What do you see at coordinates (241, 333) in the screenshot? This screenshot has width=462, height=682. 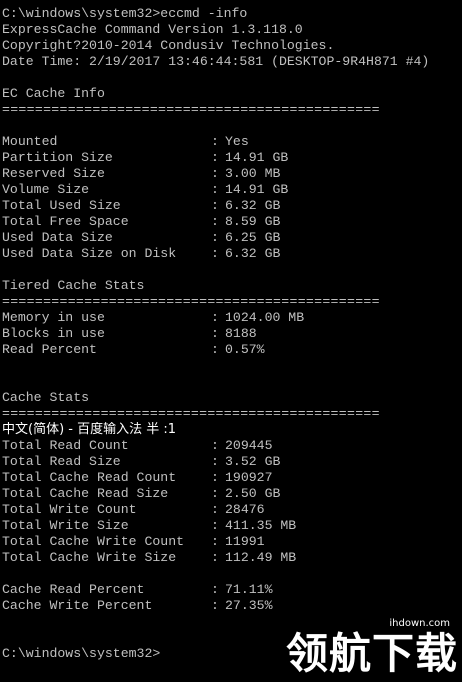 I see `stat-value: 8188` at bounding box center [241, 333].